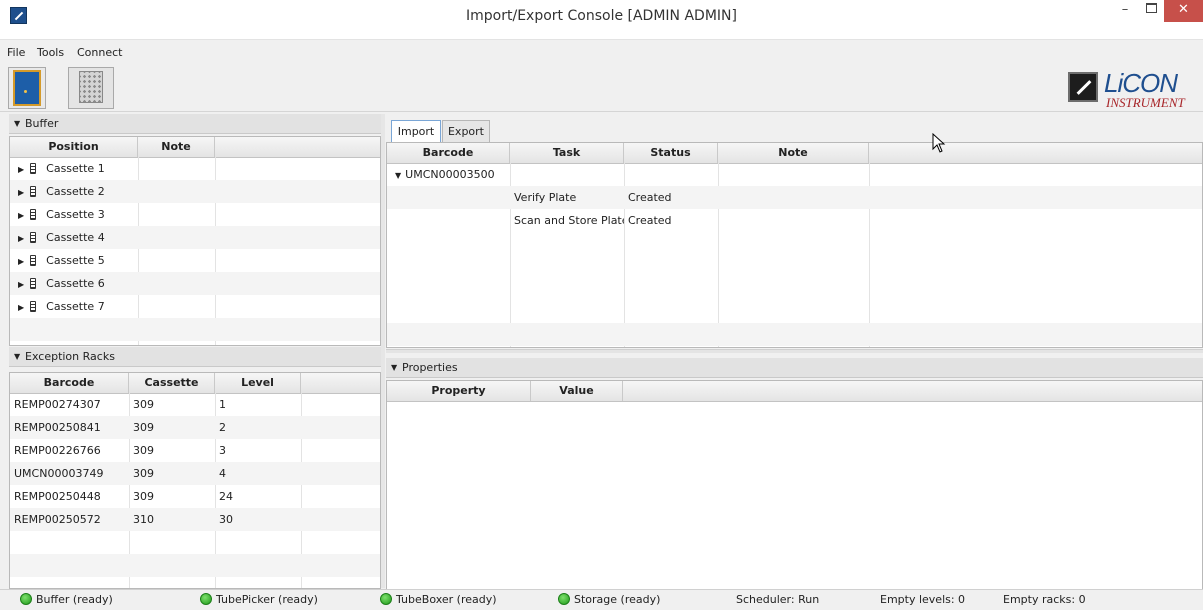 The image size is (1203, 610). I want to click on task-cell: Scan and Store Plate, so click(569, 220).